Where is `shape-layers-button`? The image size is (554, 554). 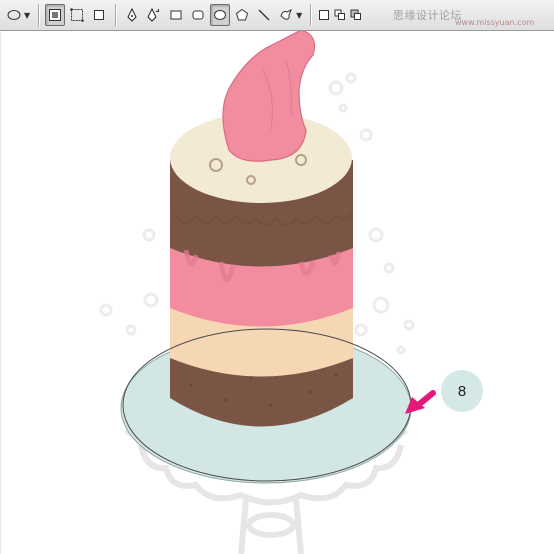
shape-layers-button is located at coordinates (55, 15).